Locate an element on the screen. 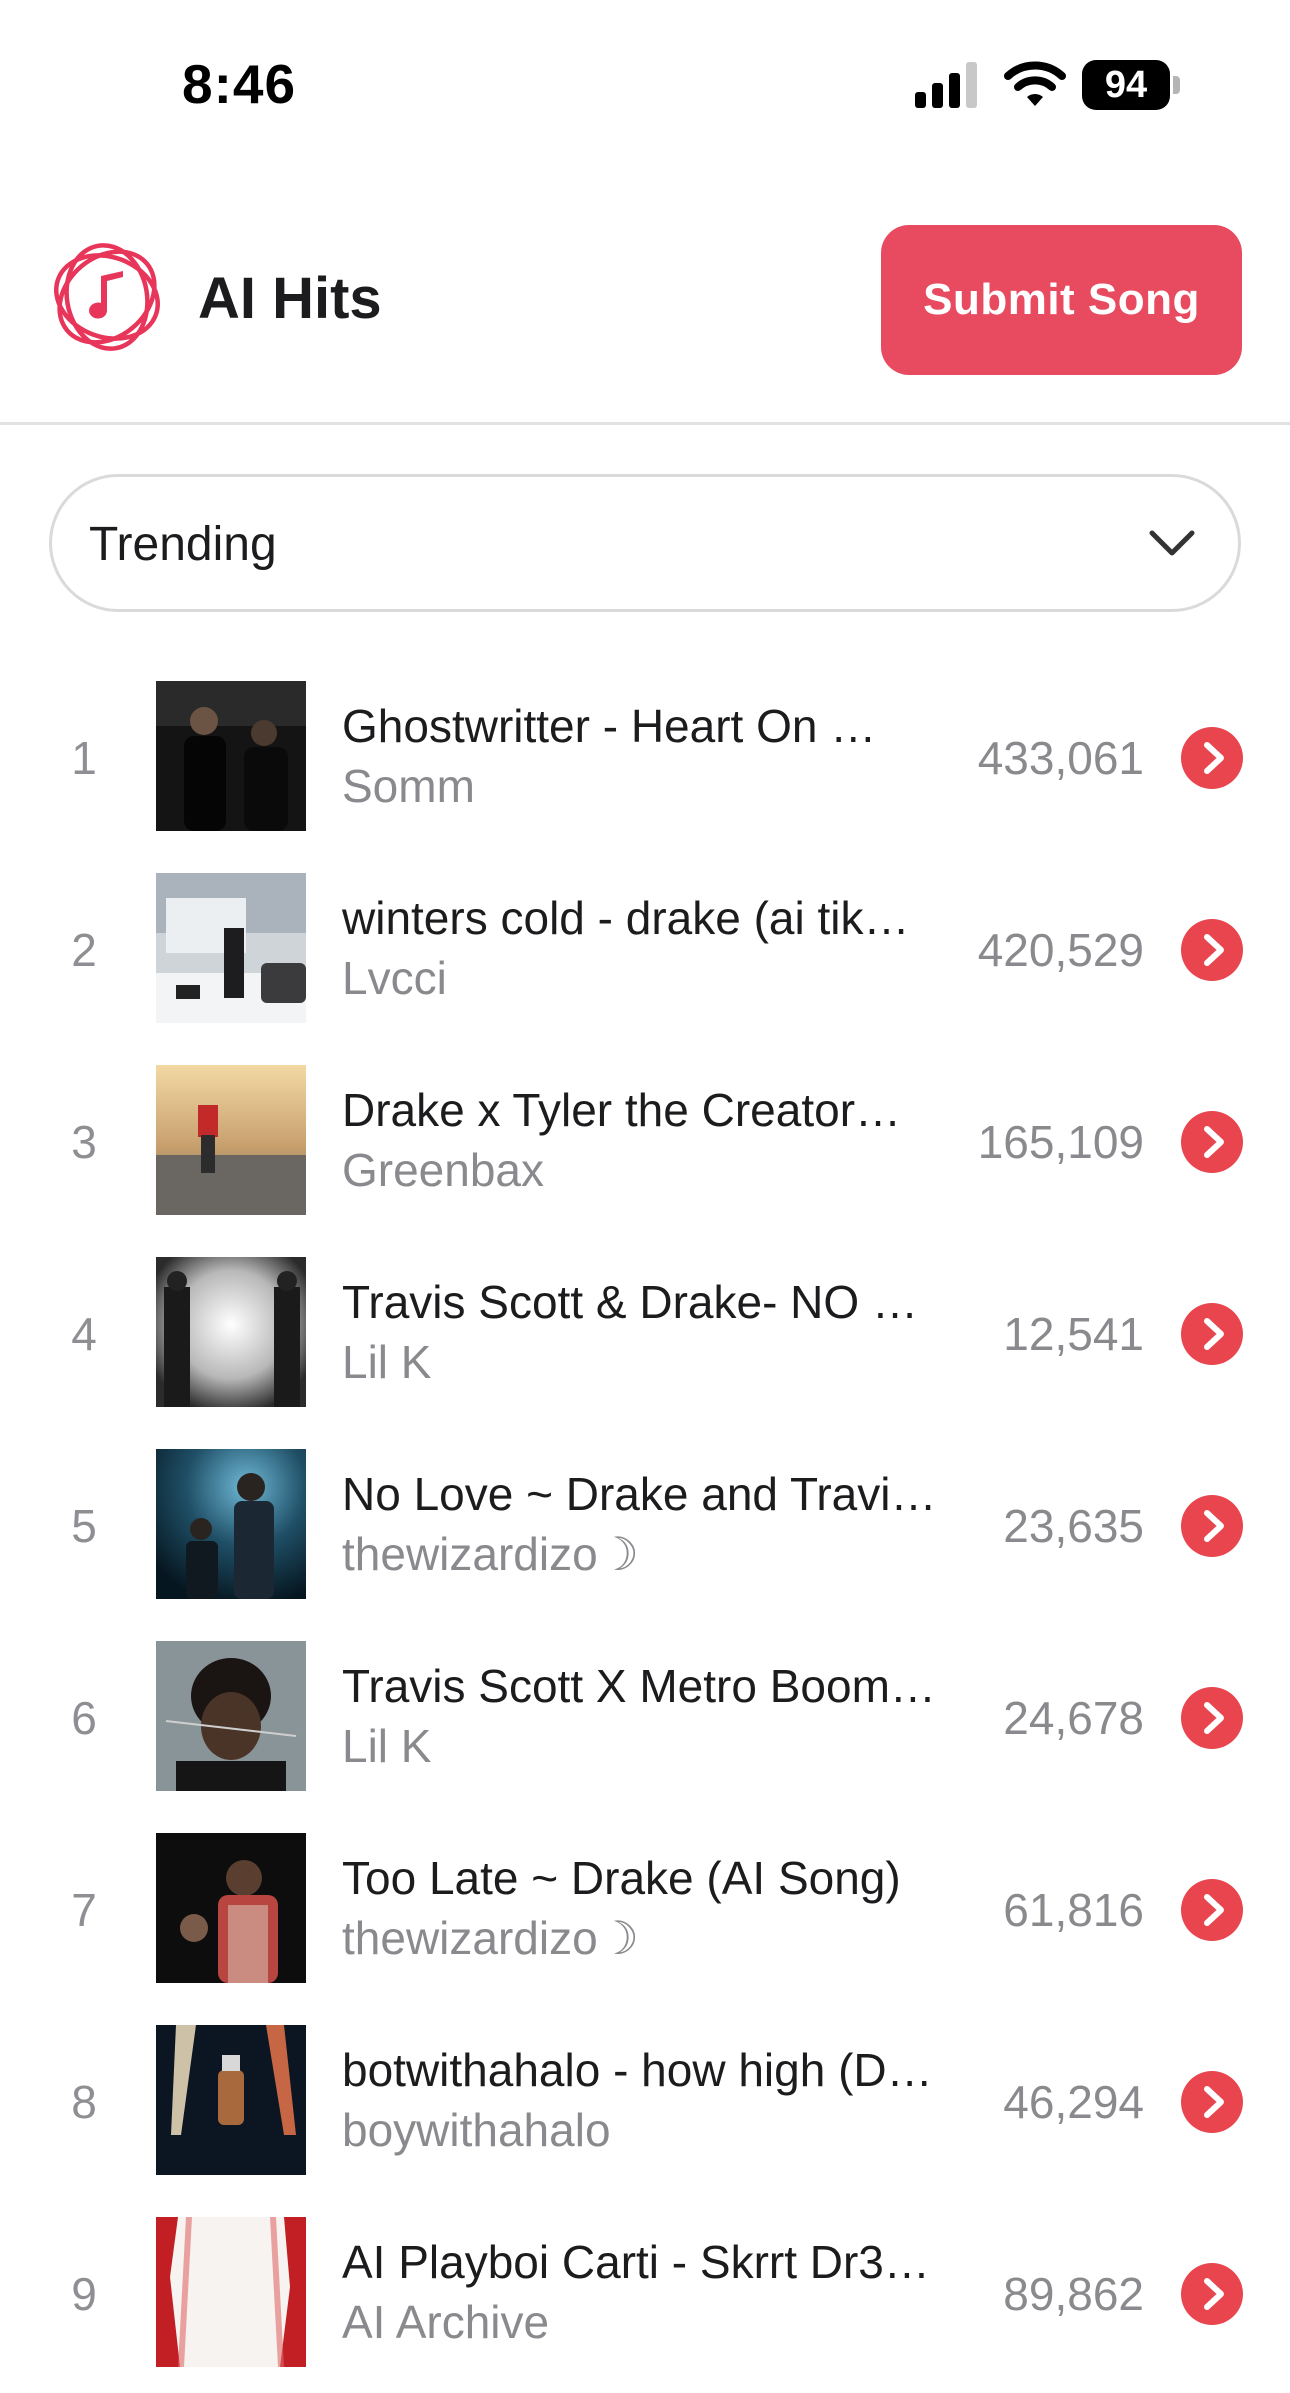 The height and width of the screenshot is (2393, 1290). wifi-icon is located at coordinates (1035, 83).